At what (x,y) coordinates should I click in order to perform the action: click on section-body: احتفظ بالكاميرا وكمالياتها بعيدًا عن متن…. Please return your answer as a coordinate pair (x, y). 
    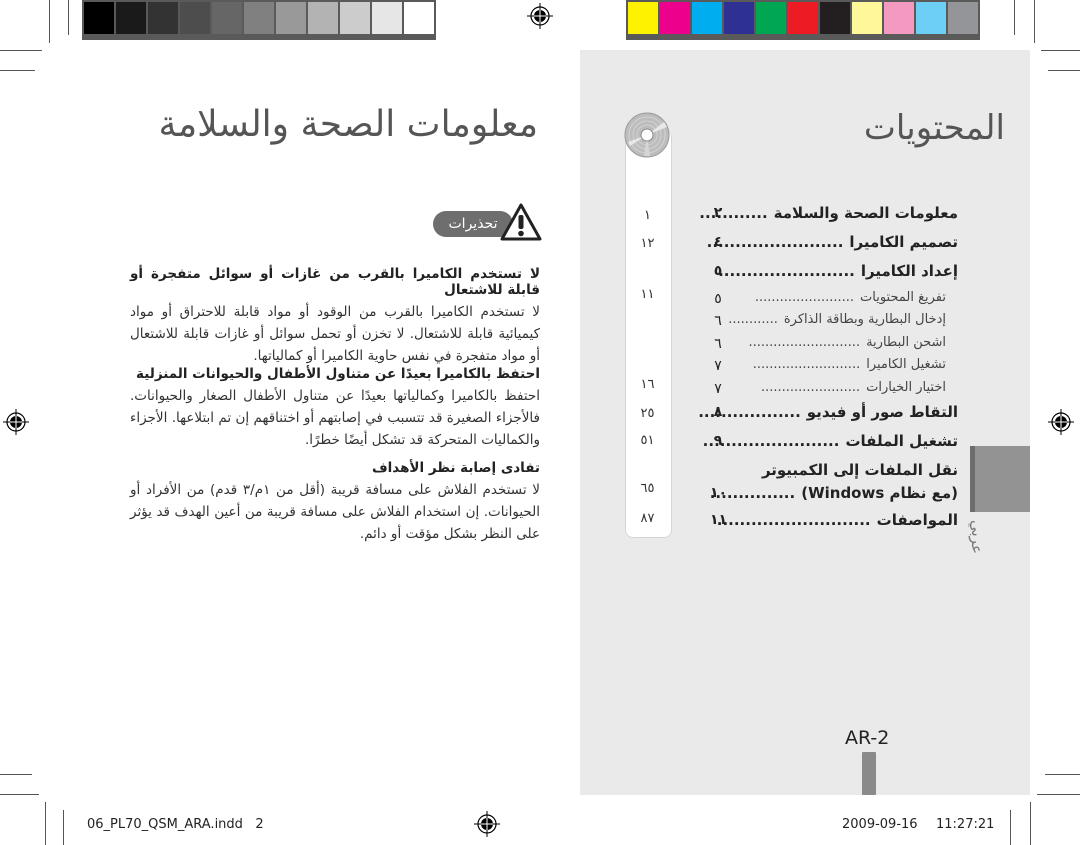
    Looking at the image, I should click on (335, 418).